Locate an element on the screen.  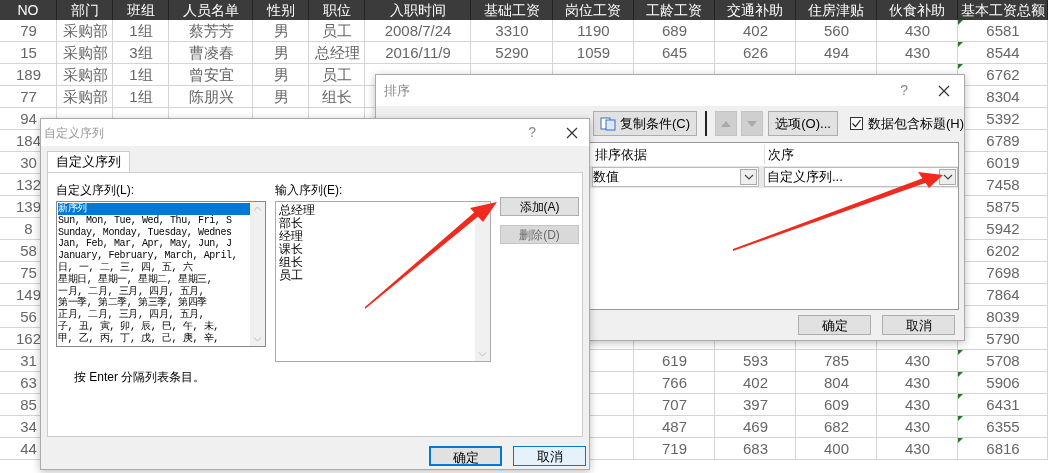
add-button: 添加(A) is located at coordinates (539, 206).